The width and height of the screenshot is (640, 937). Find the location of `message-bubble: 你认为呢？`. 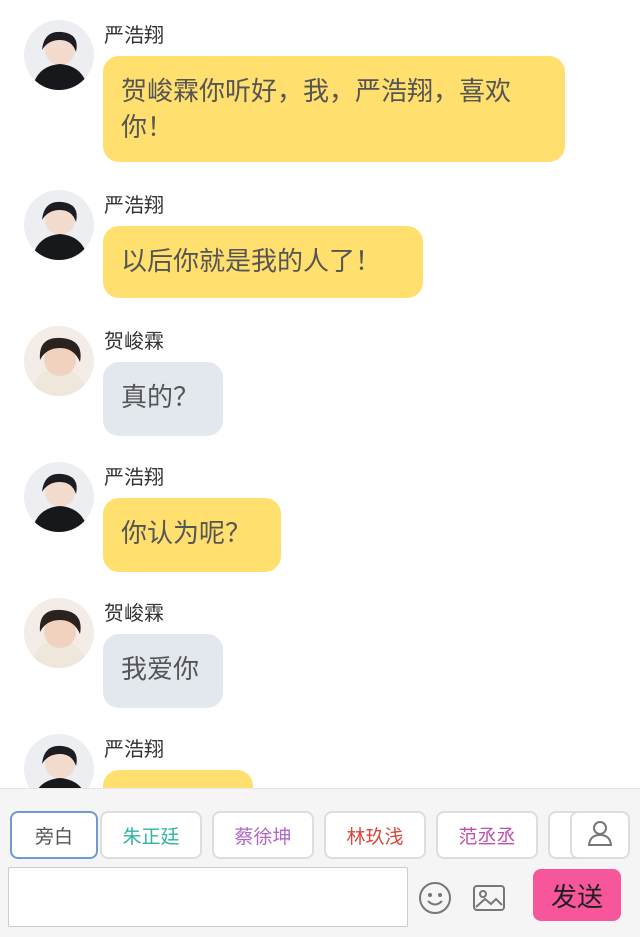

message-bubble: 你认为呢？ is located at coordinates (192, 535).